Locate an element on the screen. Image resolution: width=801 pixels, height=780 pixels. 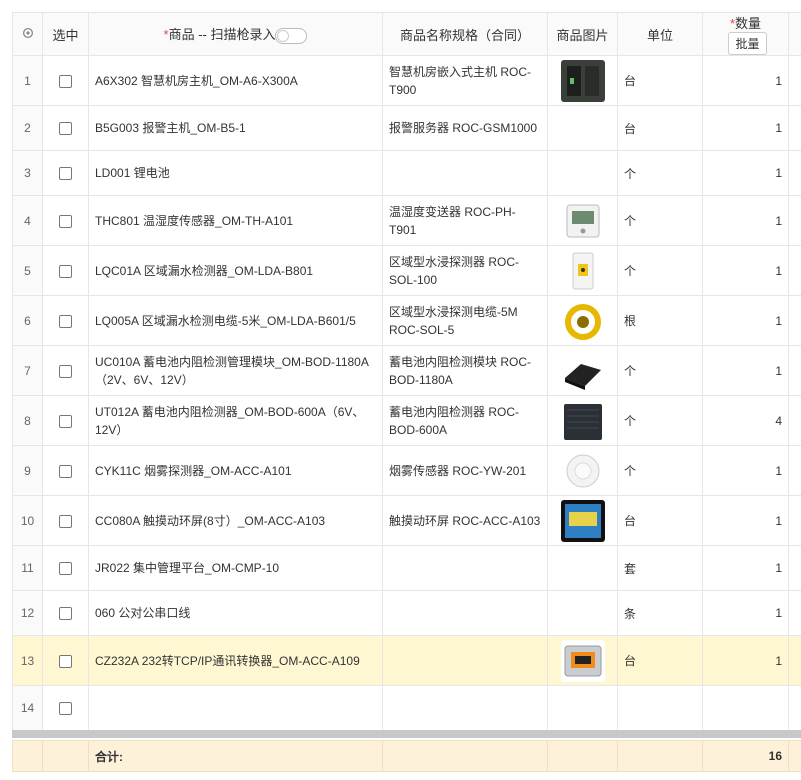
spec-cell: 温湿度变送器 ROC-PH-T901 is located at coordinates (465, 220).